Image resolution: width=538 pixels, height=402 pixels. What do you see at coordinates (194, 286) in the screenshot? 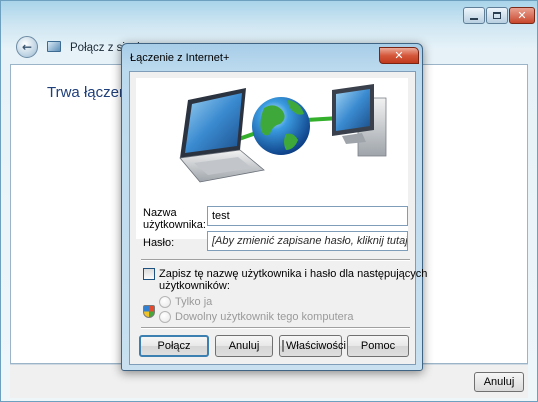
I see `save-credentials-label-line2: użytkowników:` at bounding box center [194, 286].